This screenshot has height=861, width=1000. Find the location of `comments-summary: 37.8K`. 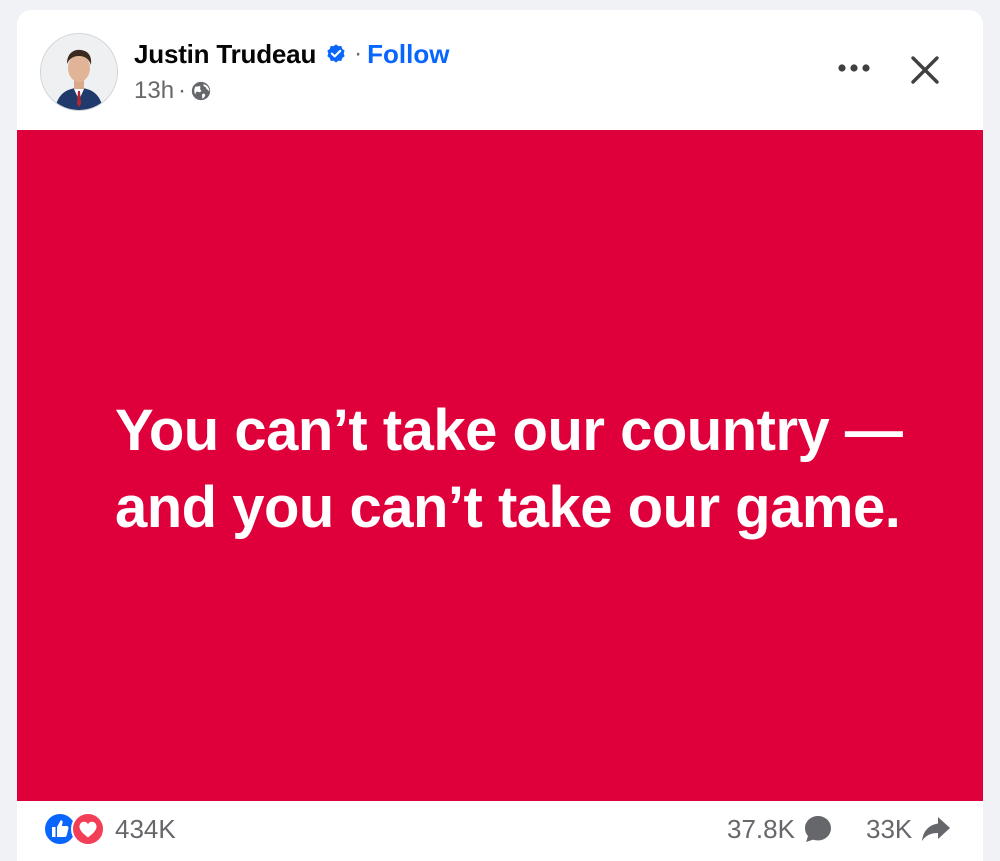

comments-summary: 37.8K is located at coordinates (780, 829).